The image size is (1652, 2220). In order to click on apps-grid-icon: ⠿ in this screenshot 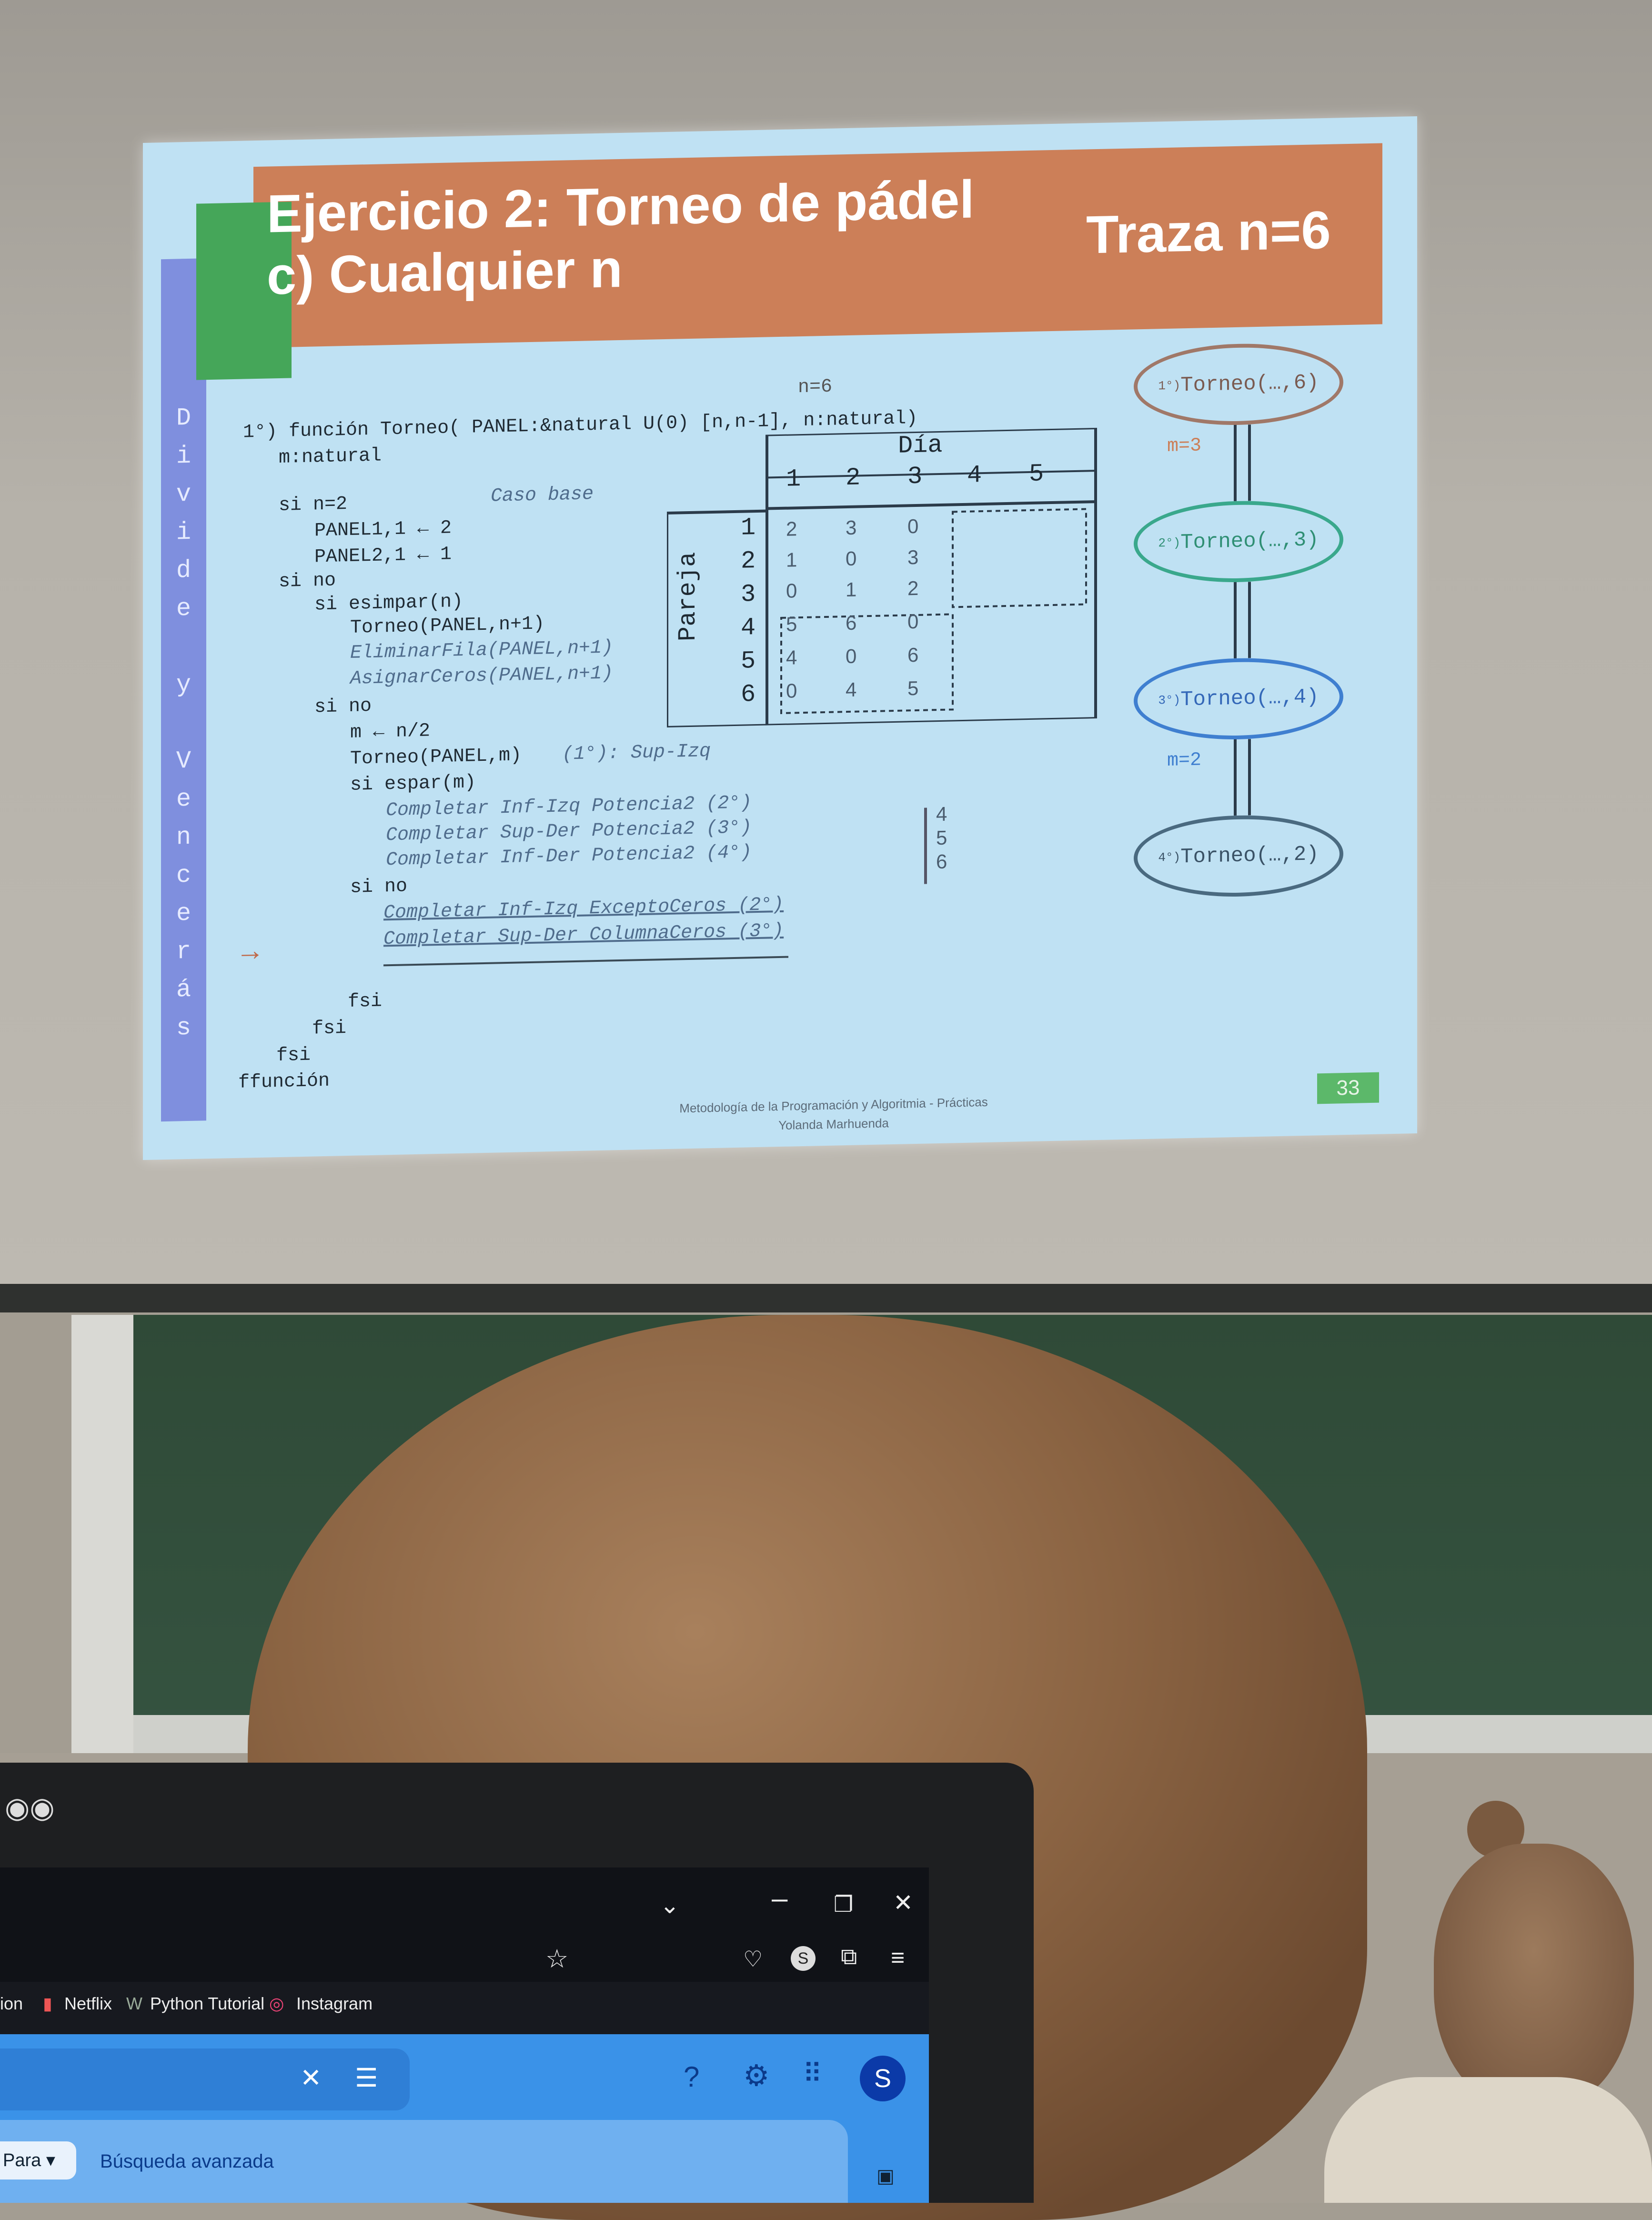, I will do `click(812, 2073)`.